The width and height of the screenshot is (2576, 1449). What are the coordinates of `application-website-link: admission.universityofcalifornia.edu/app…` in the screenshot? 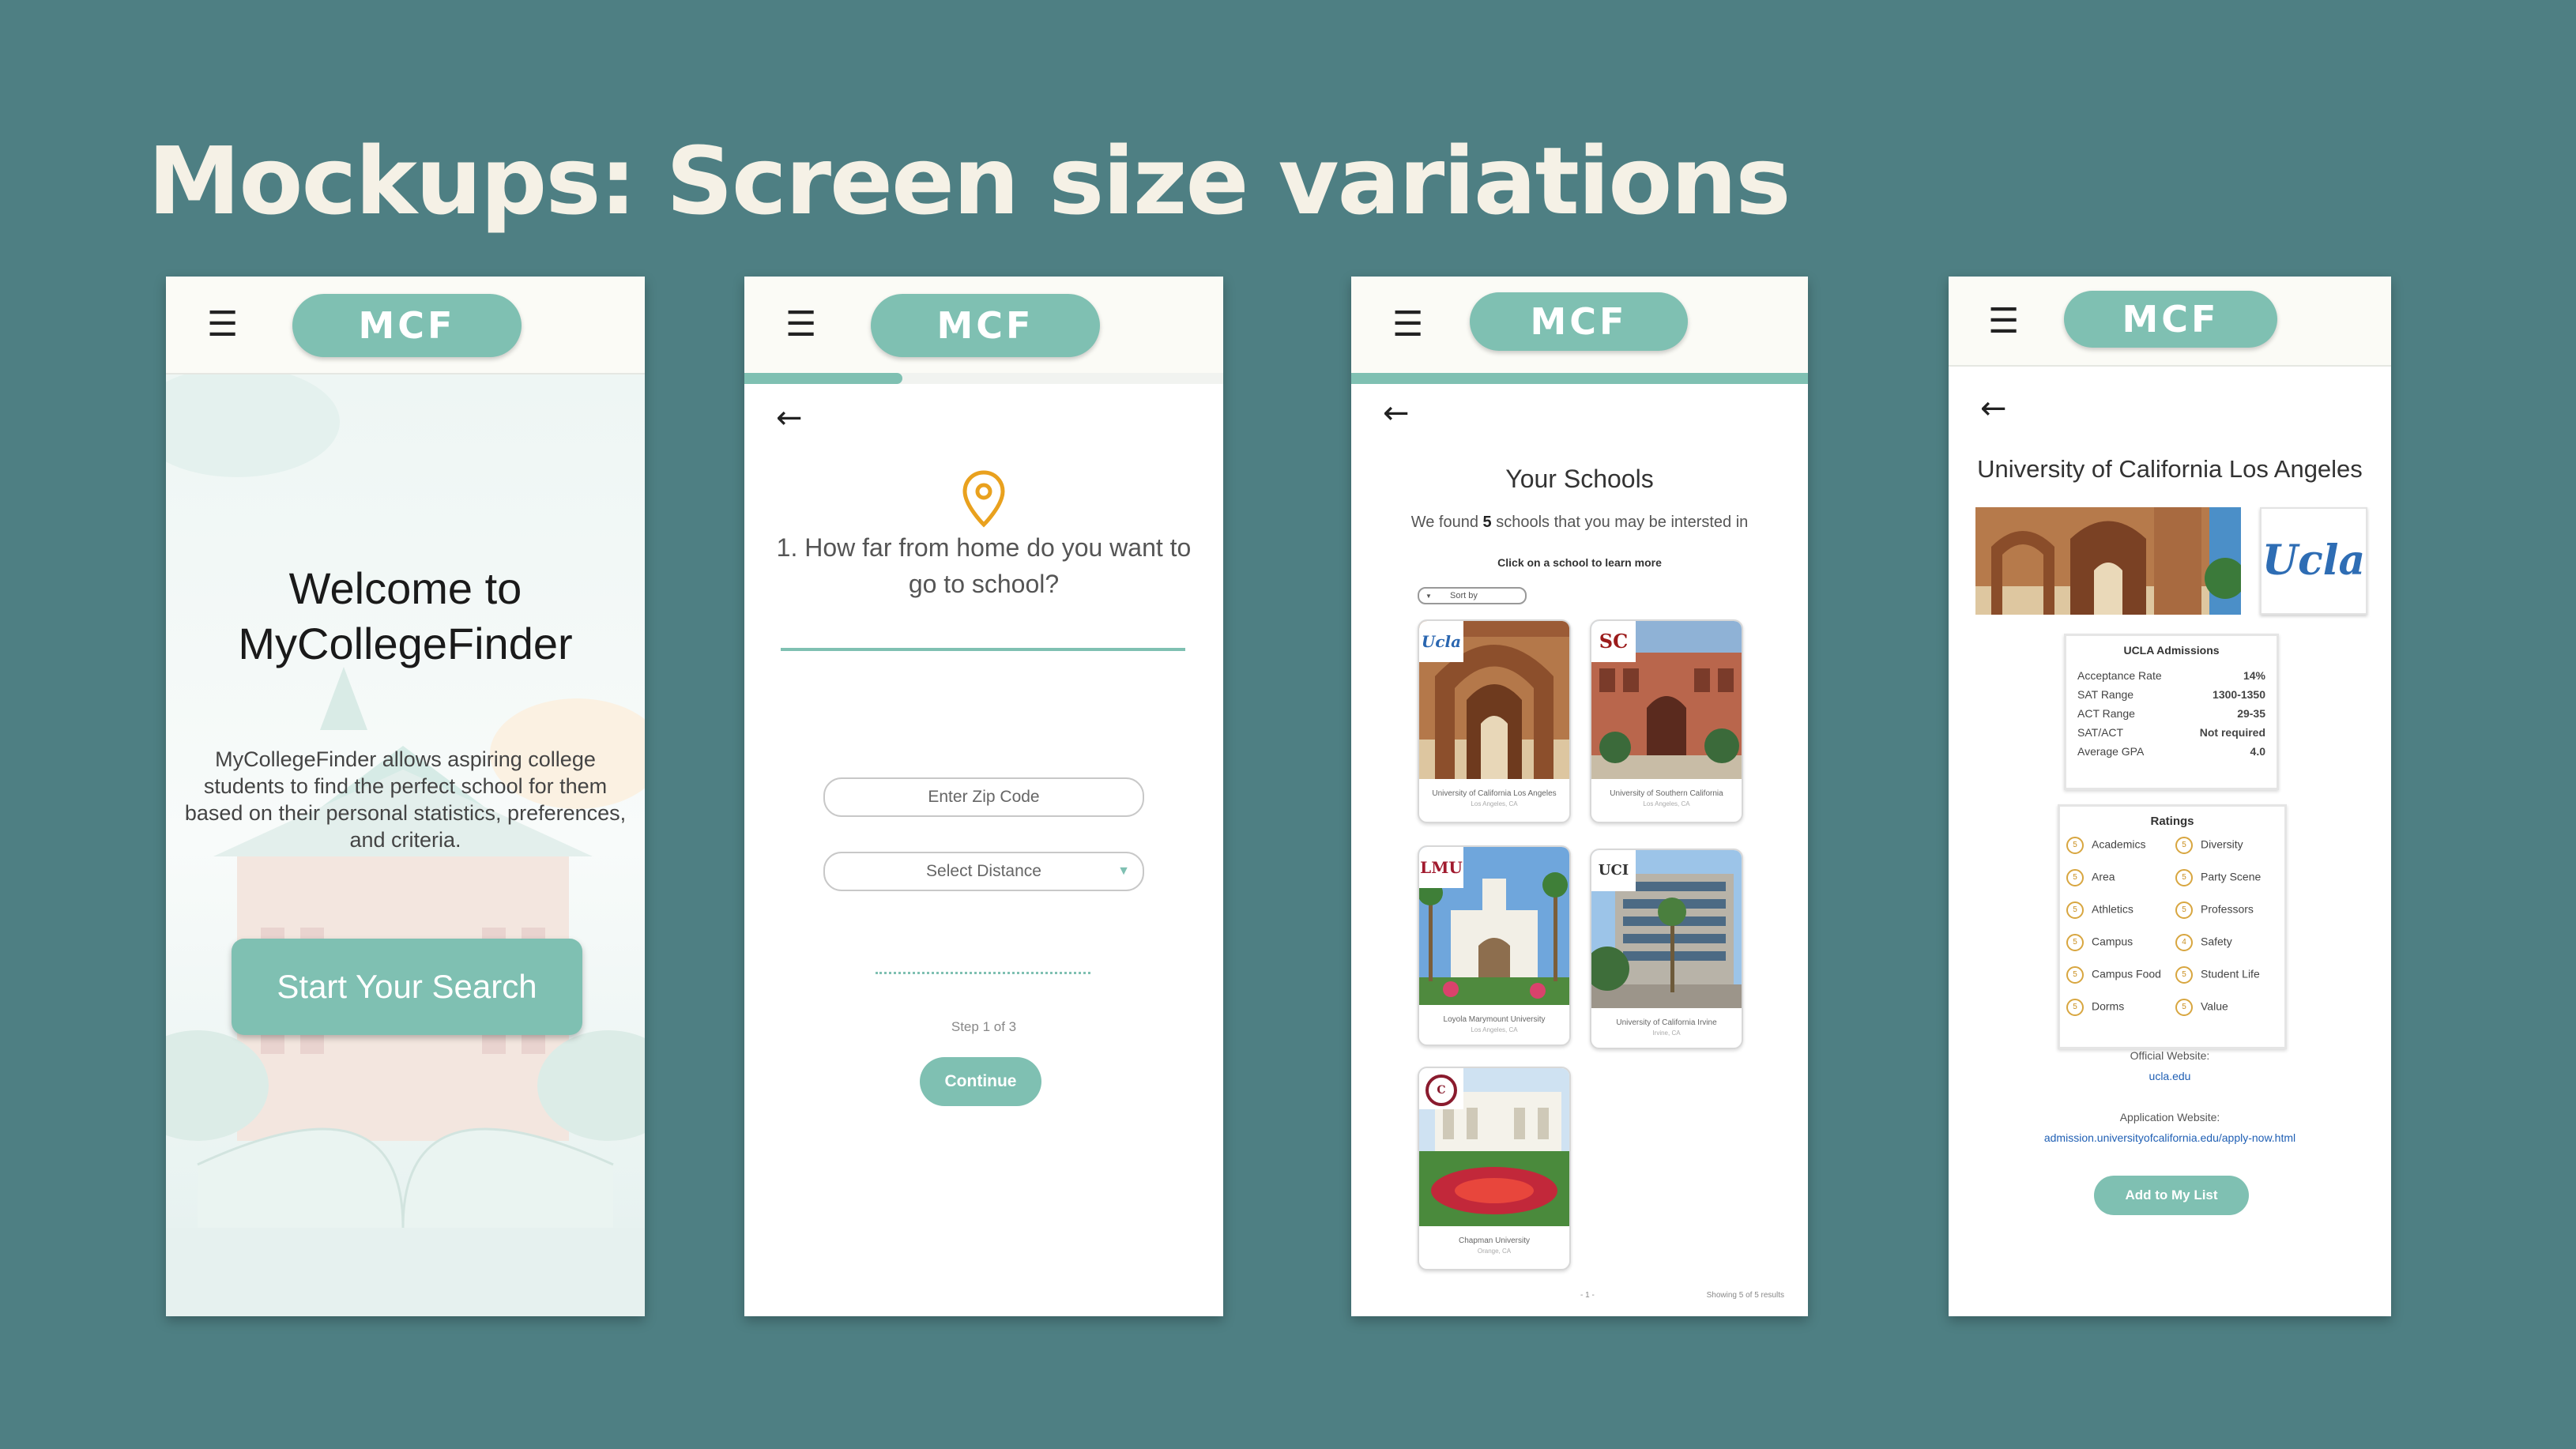 It's located at (2169, 1138).